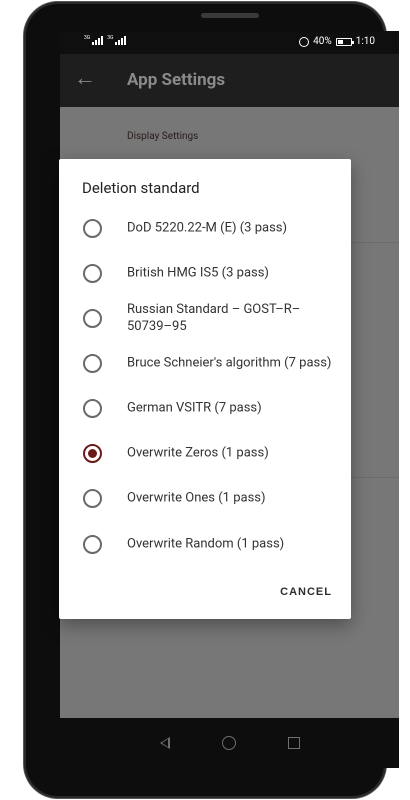 This screenshot has width=410, height=800. I want to click on battery-icon, so click(344, 41).